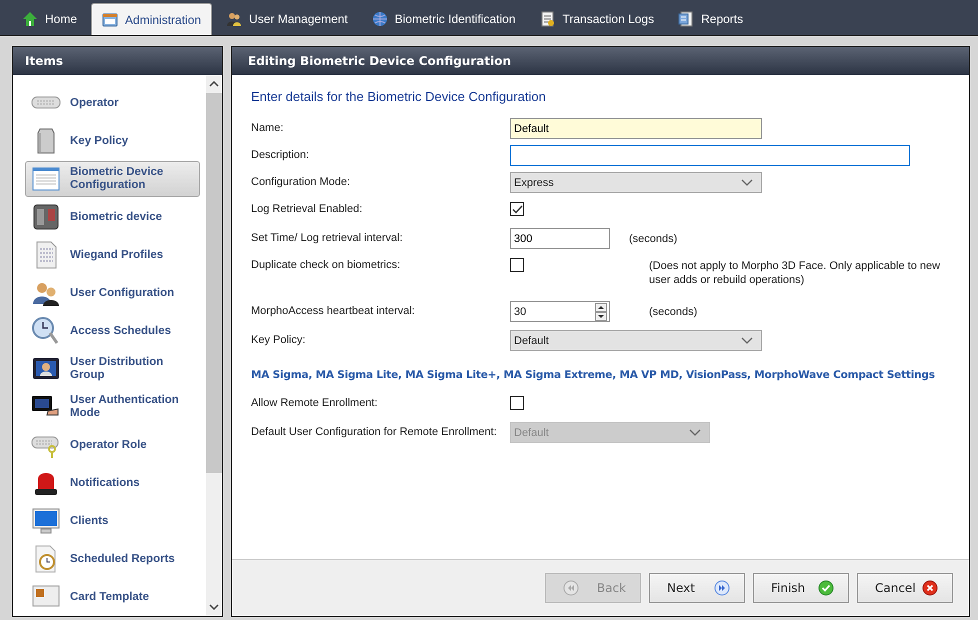  I want to click on sidebar-item: Key Policy, so click(112, 141).